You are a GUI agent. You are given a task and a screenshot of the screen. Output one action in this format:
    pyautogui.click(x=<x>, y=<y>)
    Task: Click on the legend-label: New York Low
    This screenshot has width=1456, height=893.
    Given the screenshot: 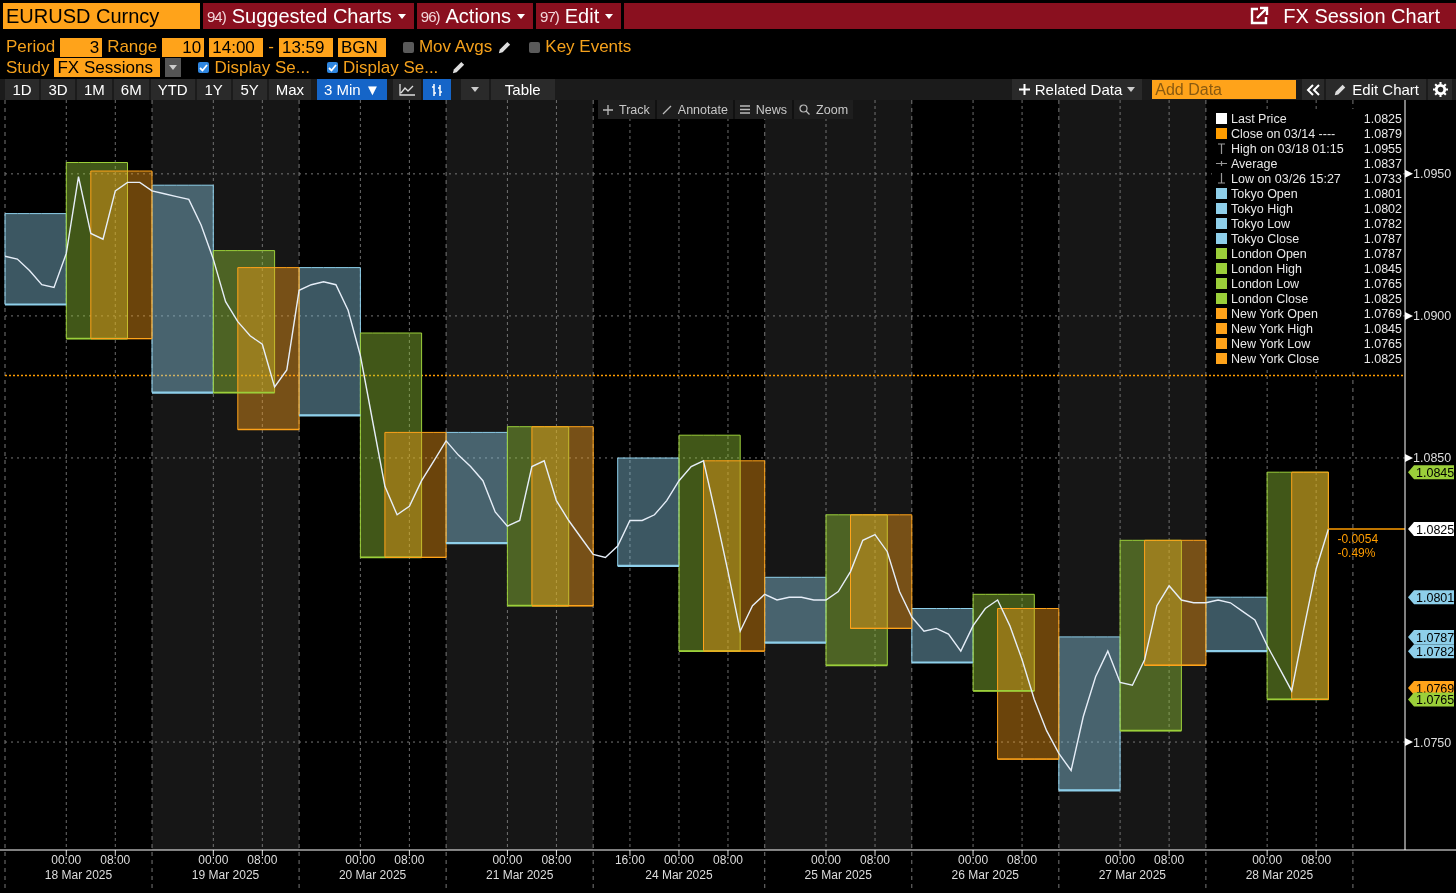 What is the action you would take?
    pyautogui.click(x=1271, y=343)
    